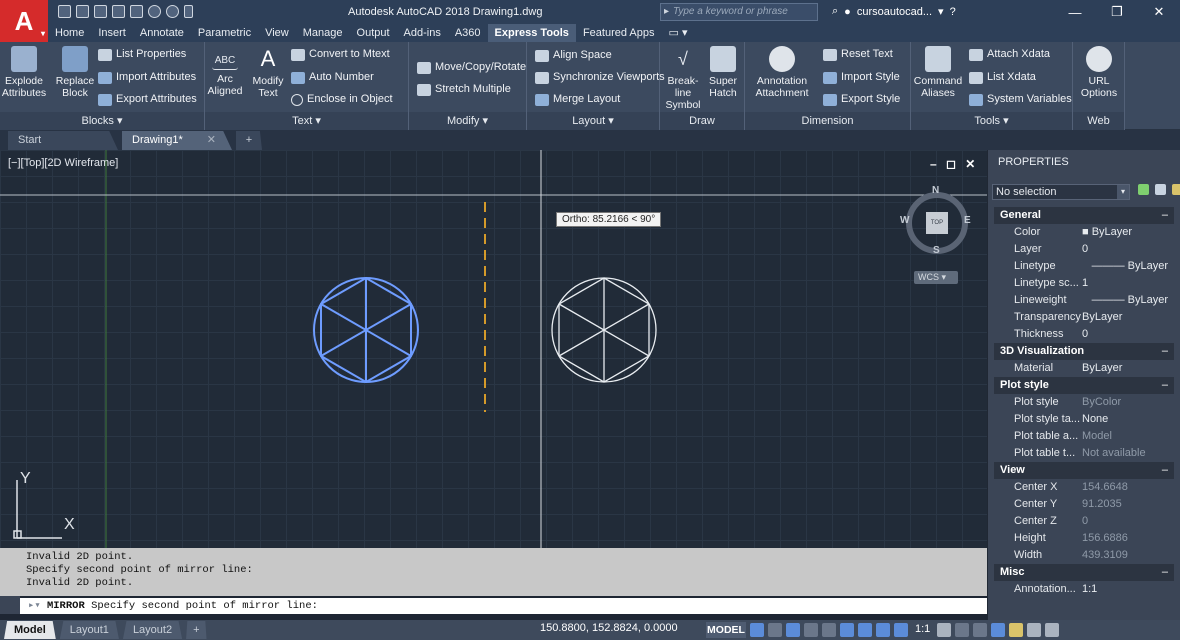  I want to click on property-row: Annotation... 1:1, so click(1084, 589).